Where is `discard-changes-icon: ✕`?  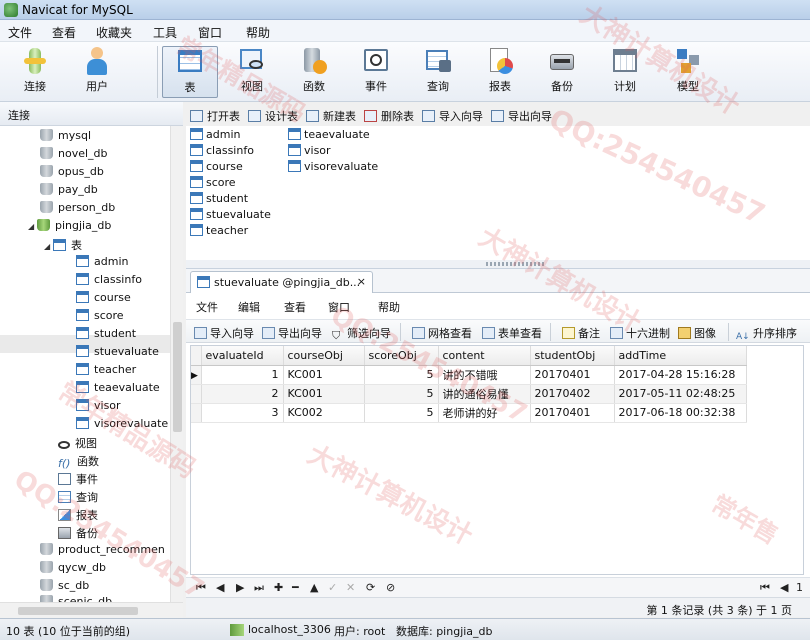 discard-changes-icon: ✕ is located at coordinates (350, 587).